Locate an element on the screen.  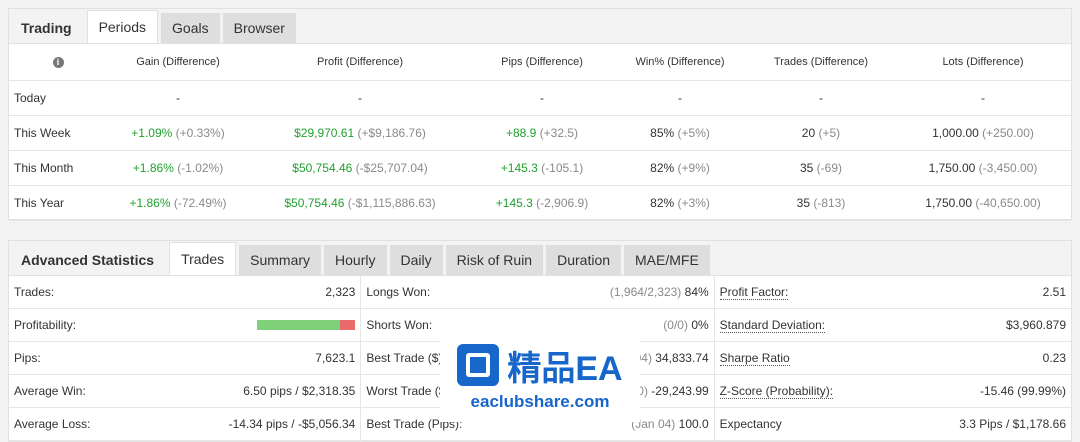
stat-value: 3.3 Pips / $1,178.66 is located at coordinates (1012, 424).